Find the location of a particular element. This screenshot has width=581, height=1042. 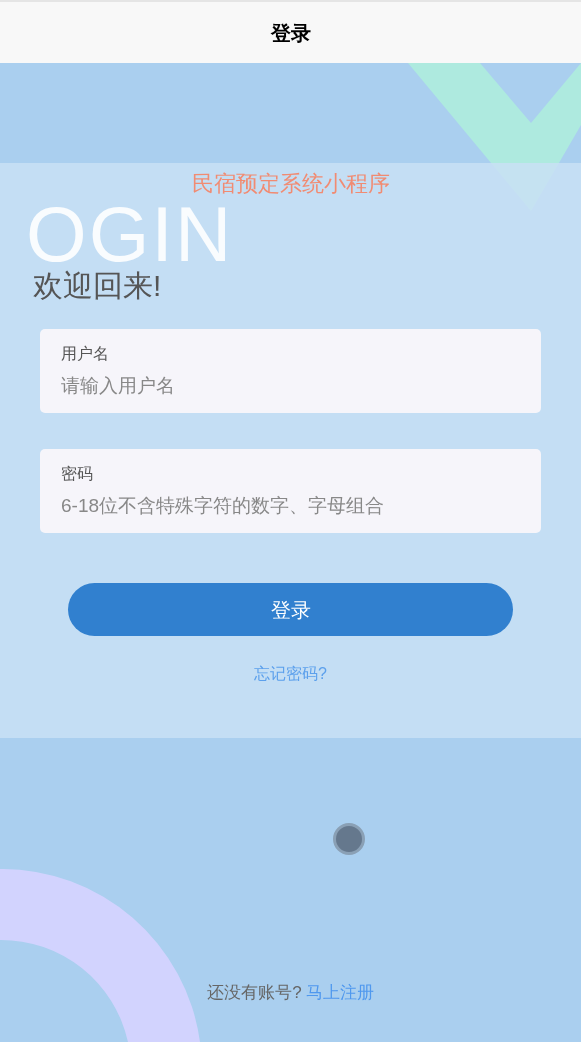

welcome-heading: 欢迎回来! is located at coordinates (97, 286).